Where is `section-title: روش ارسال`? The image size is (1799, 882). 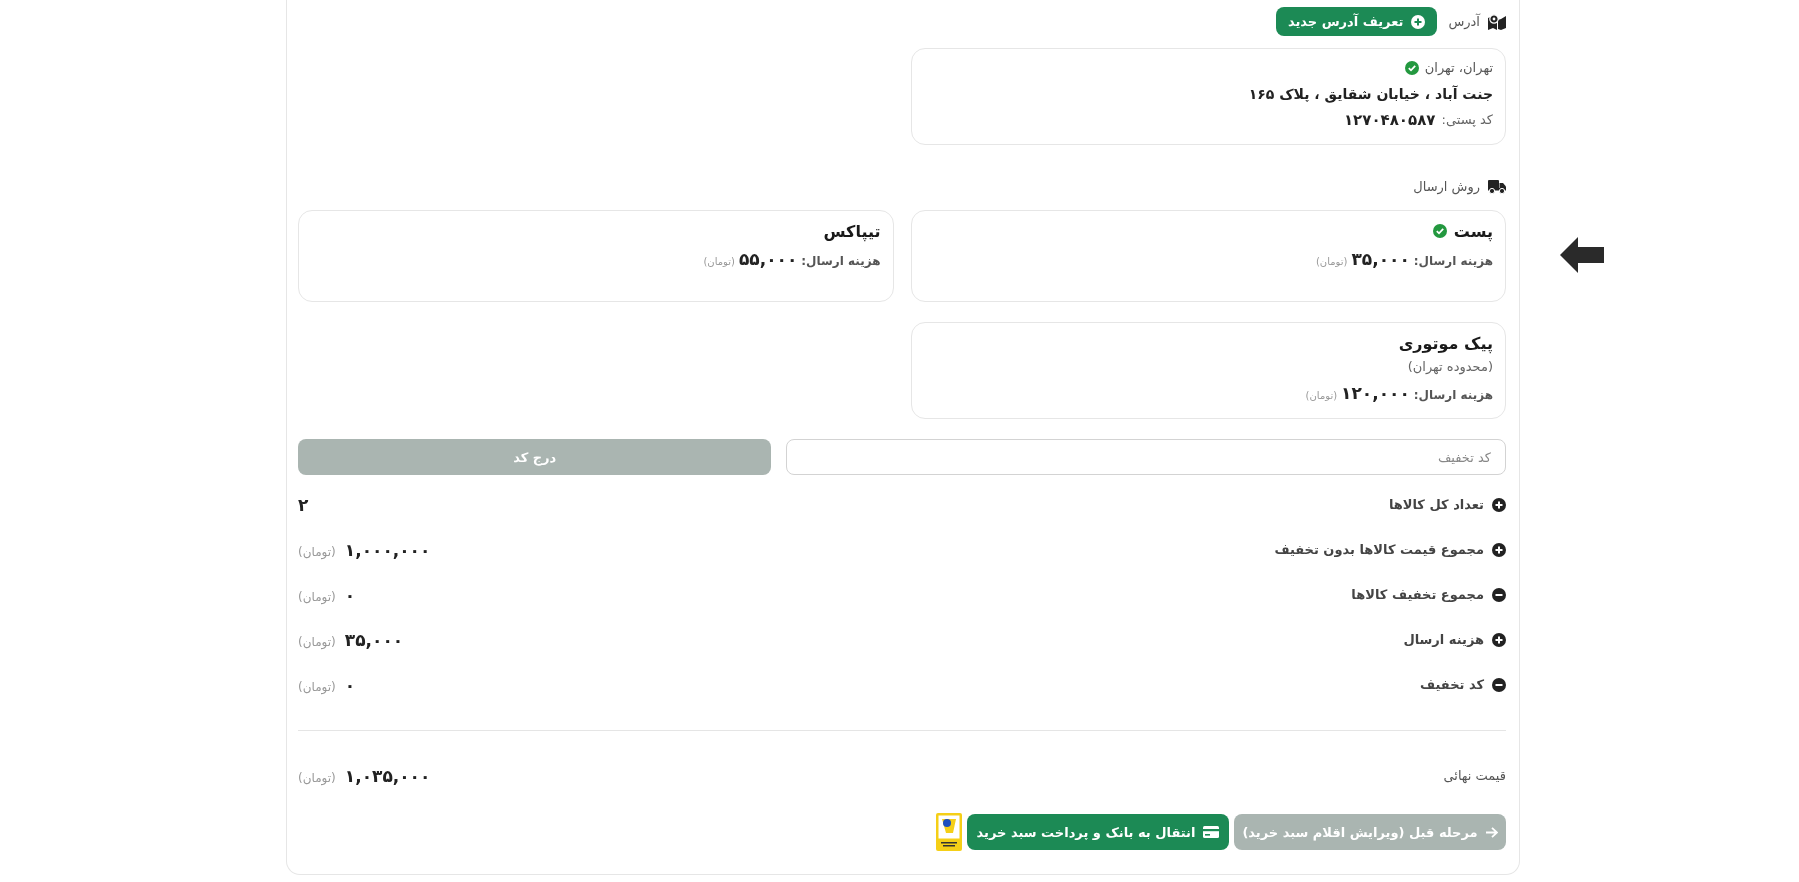
section-title: روش ارسال is located at coordinates (1446, 186).